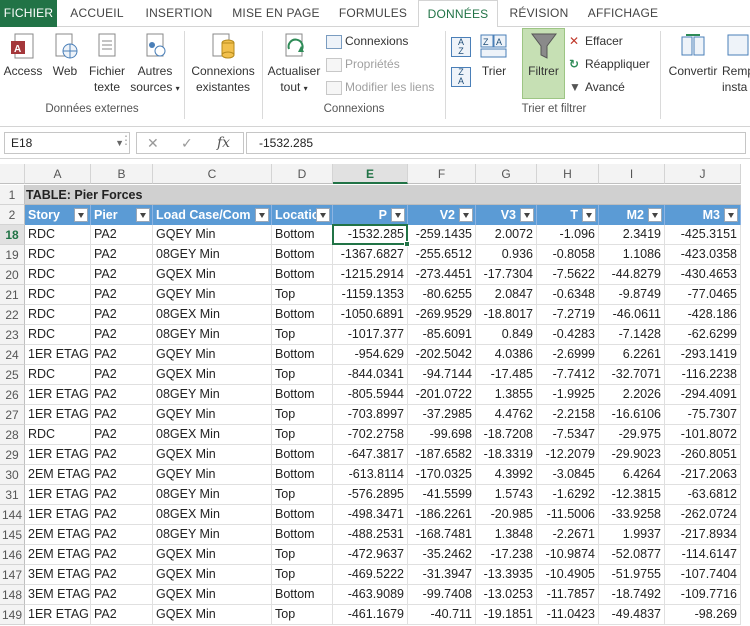  What do you see at coordinates (12, 535) in the screenshot?
I see `row-header: 145` at bounding box center [12, 535].